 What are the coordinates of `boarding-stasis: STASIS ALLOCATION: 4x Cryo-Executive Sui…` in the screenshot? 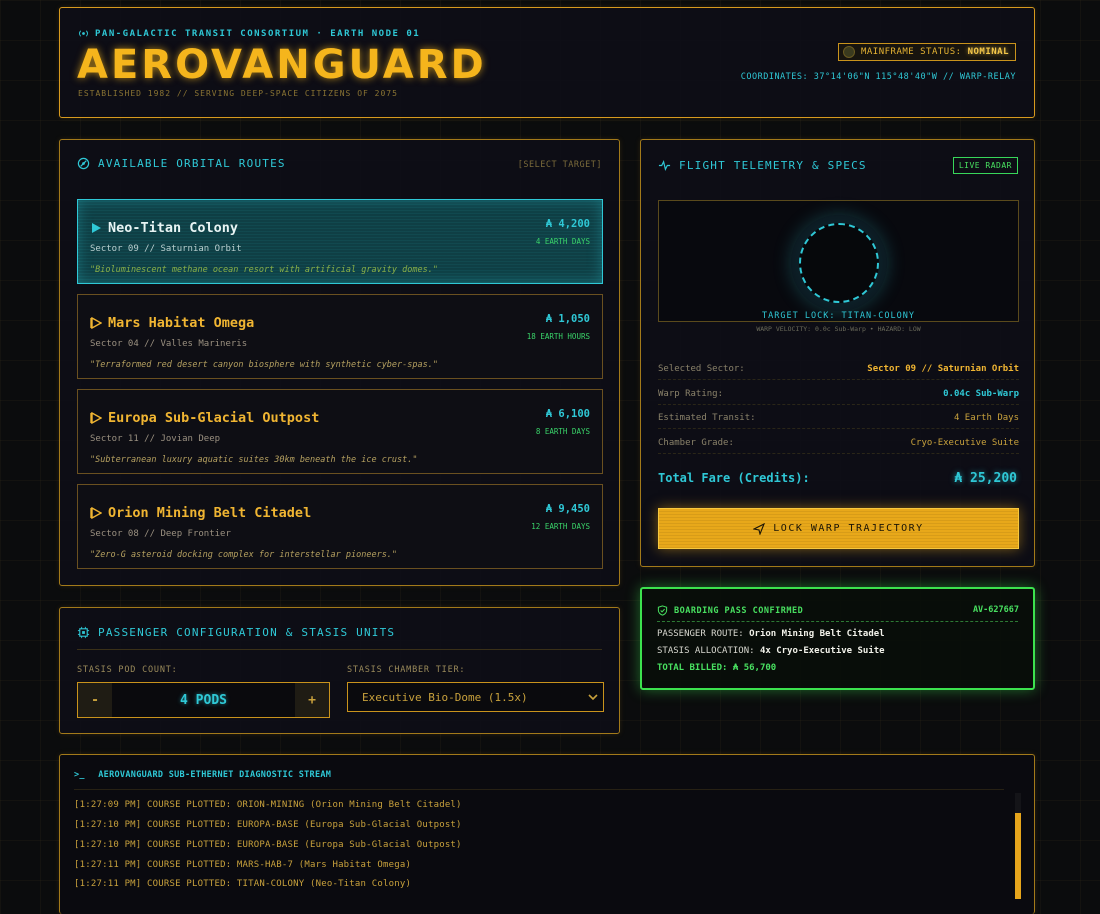 It's located at (771, 651).